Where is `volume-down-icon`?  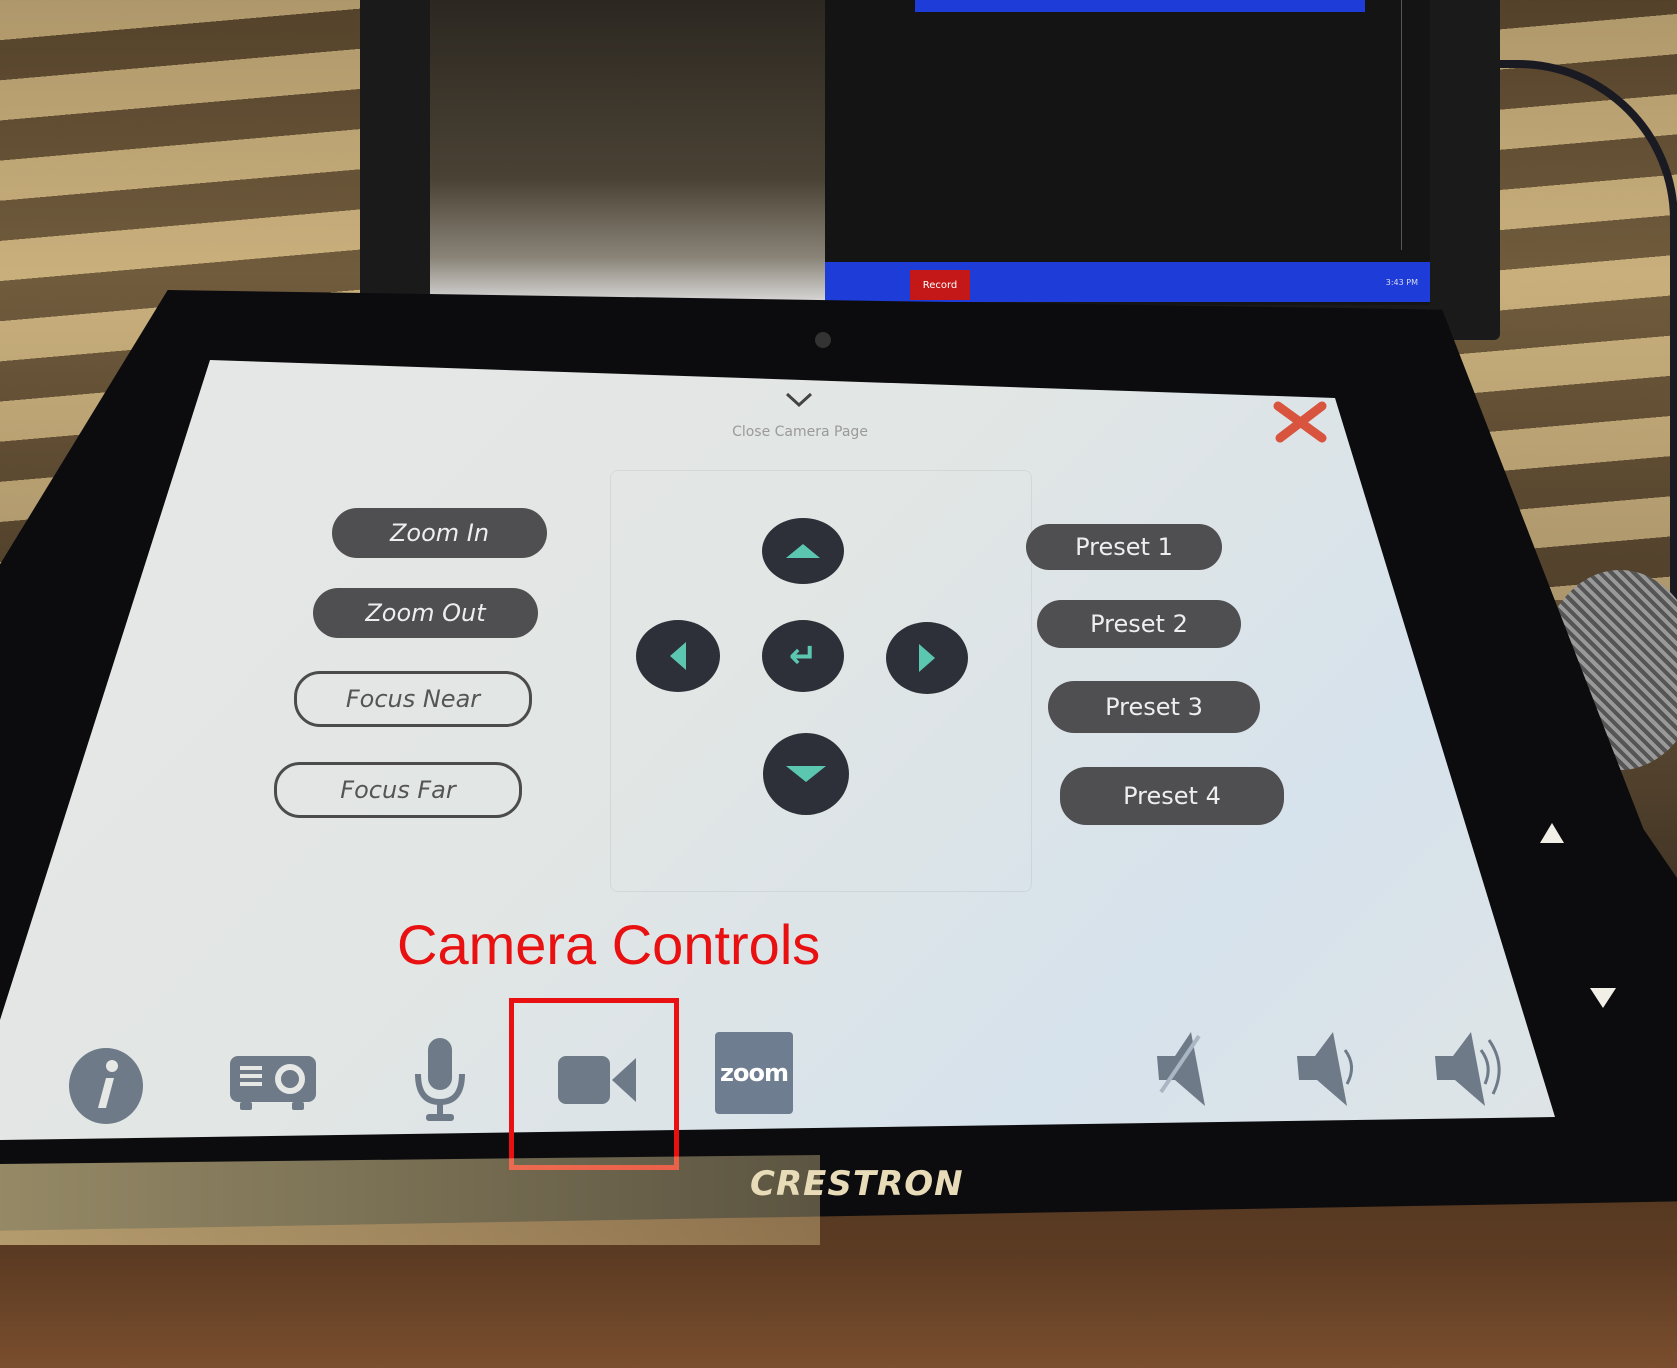 volume-down-icon is located at coordinates (1330, 1070).